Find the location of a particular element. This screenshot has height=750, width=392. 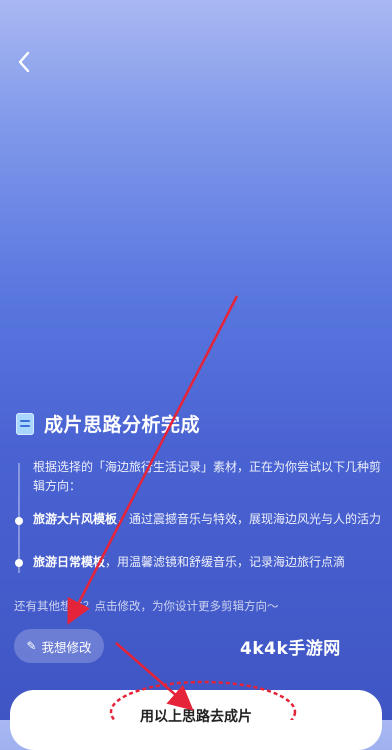

chevron-left-icon is located at coordinates (24, 62).